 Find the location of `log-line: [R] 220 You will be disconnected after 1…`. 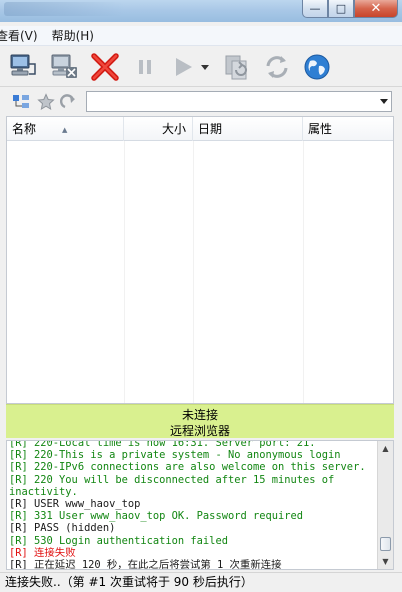

log-line: [R] 220 You will be disconnected after 1… is located at coordinates (175, 485).